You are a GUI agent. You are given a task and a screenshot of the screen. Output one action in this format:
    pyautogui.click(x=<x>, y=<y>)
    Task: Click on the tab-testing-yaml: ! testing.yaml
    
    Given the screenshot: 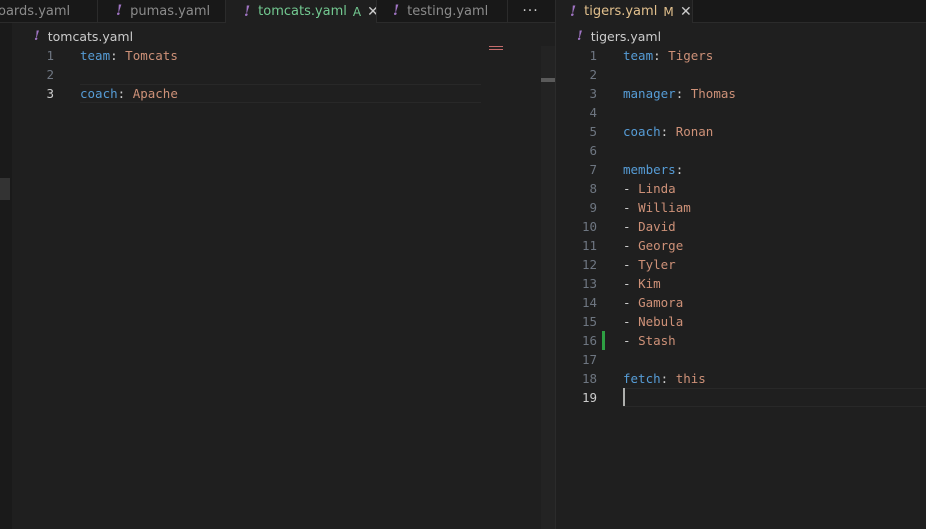 What is the action you would take?
    pyautogui.click(x=442, y=11)
    